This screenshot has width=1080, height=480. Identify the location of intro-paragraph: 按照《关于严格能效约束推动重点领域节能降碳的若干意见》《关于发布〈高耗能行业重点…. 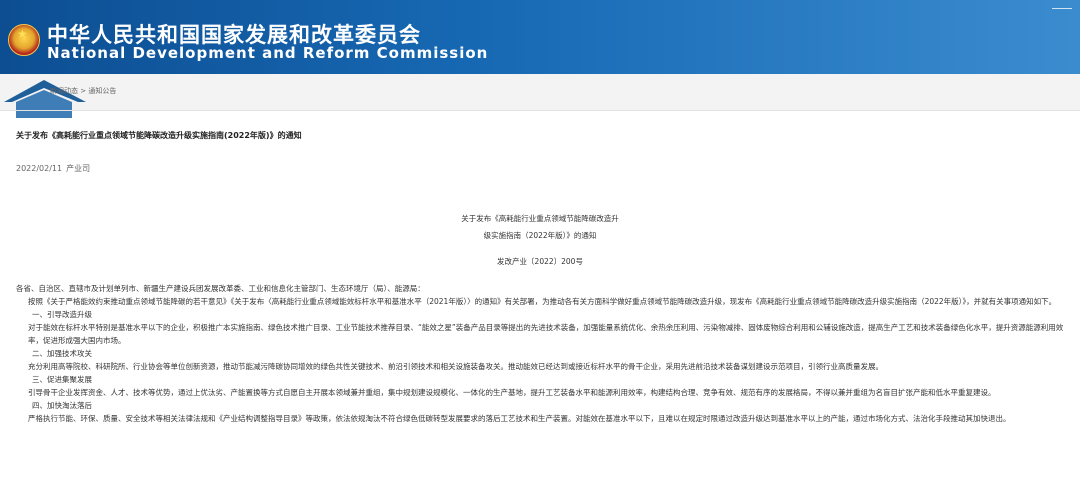
(542, 301).